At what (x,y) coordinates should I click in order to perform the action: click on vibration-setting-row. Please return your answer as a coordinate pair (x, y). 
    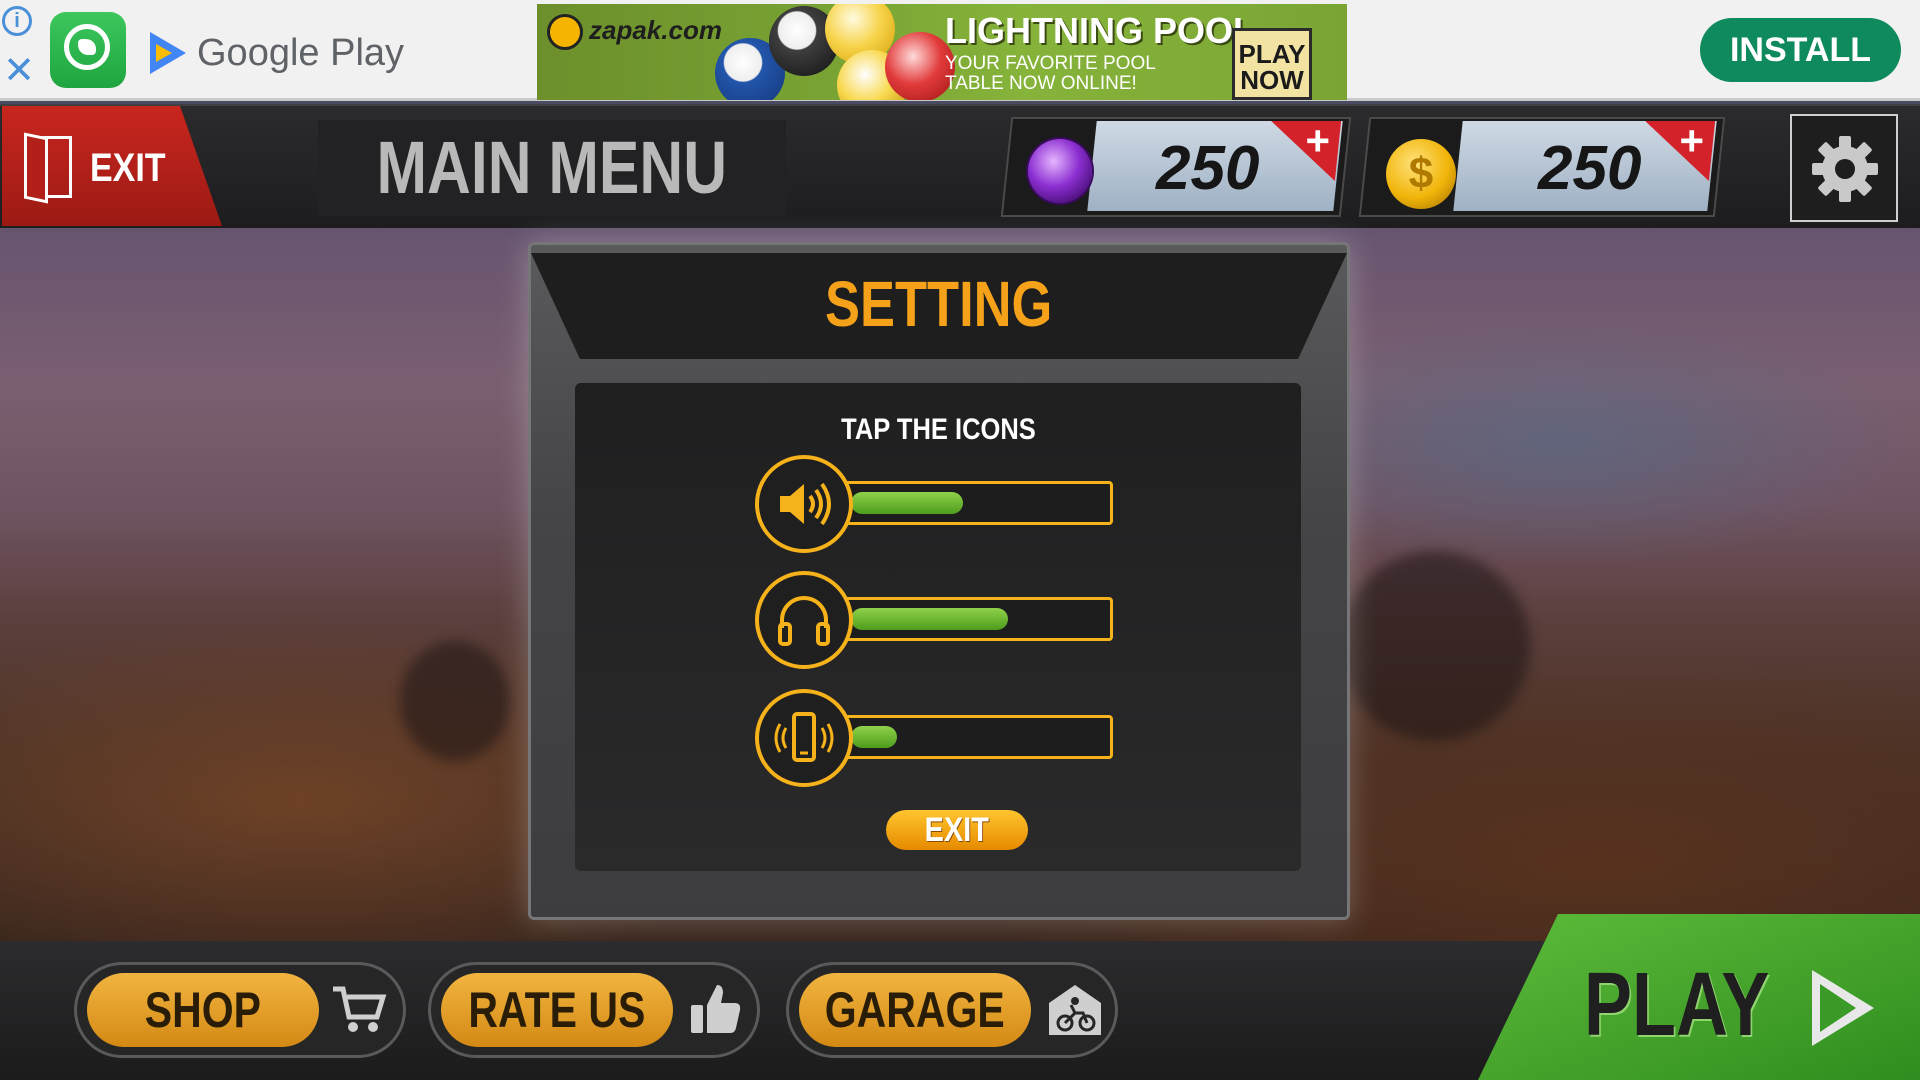
    Looking at the image, I should click on (937, 741).